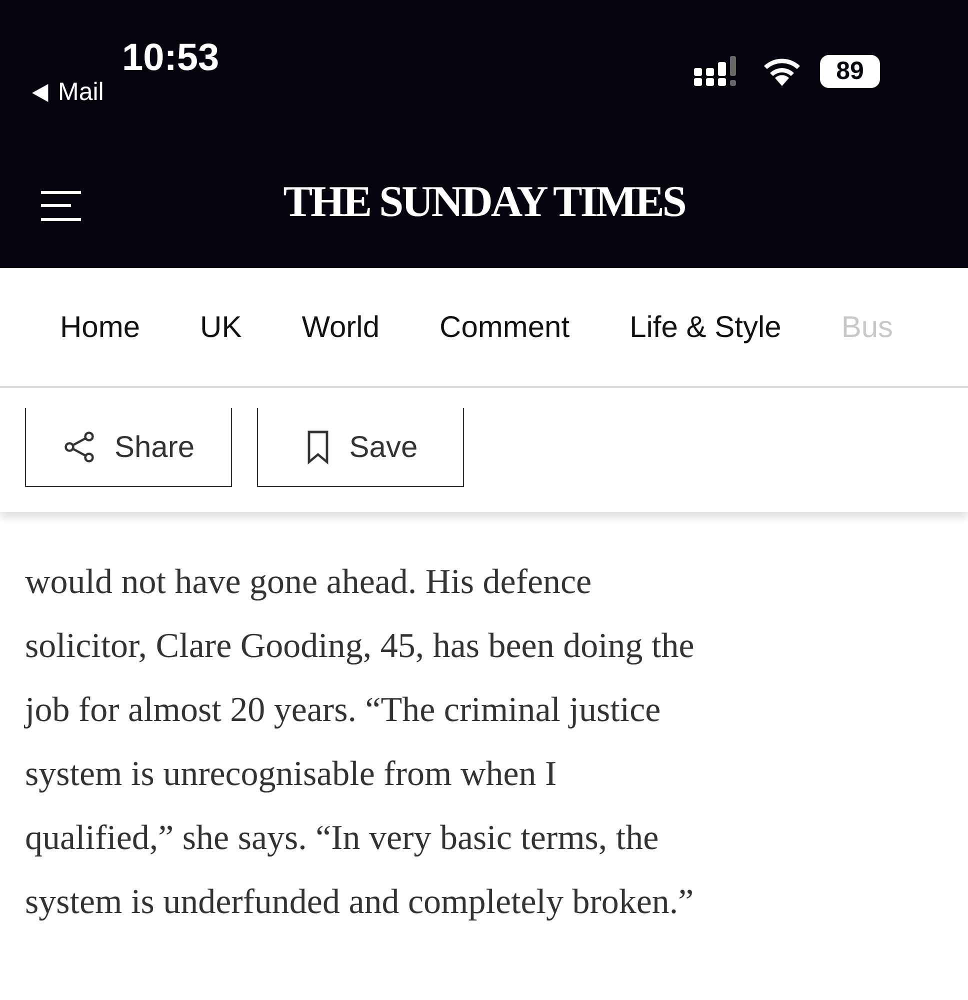 Image resolution: width=968 pixels, height=1000 pixels. What do you see at coordinates (360, 447) in the screenshot?
I see `save-button: Save` at bounding box center [360, 447].